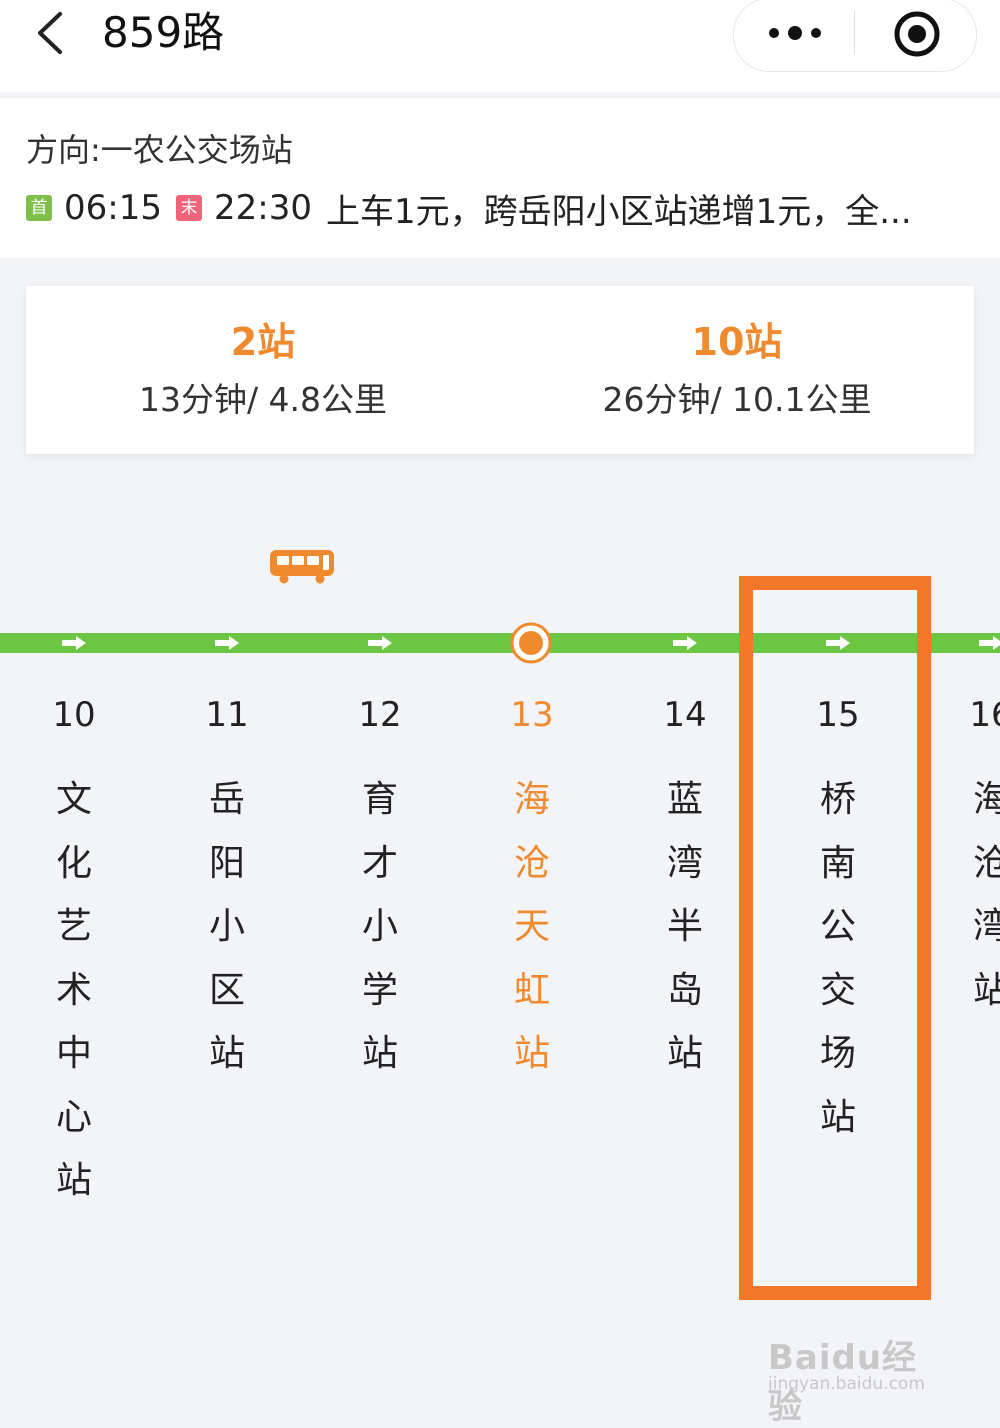 This screenshot has height=1428, width=1000. What do you see at coordinates (380, 715) in the screenshot?
I see `station-number: 12` at bounding box center [380, 715].